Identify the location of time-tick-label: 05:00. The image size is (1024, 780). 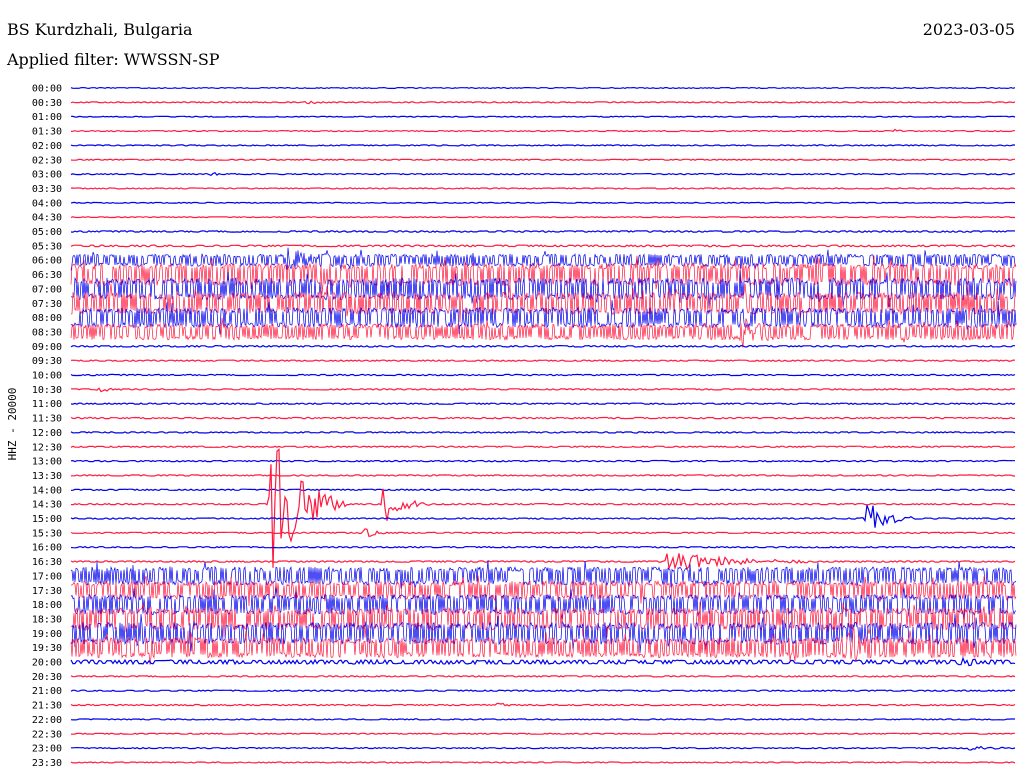
(47, 232).